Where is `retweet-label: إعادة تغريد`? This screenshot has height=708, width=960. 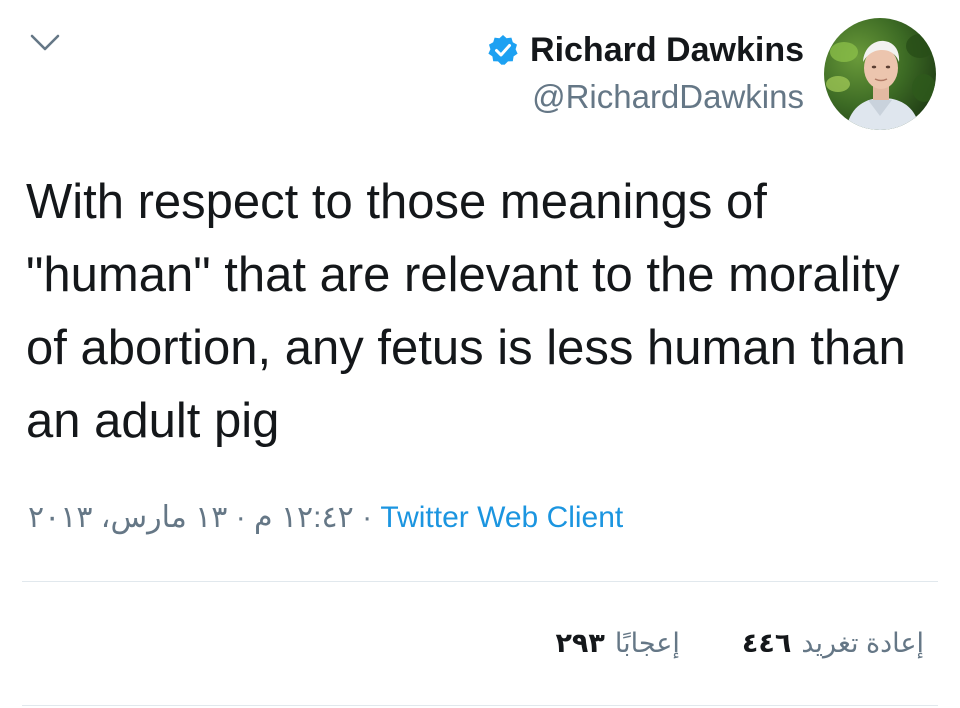 retweet-label: إعادة تغريد is located at coordinates (862, 643).